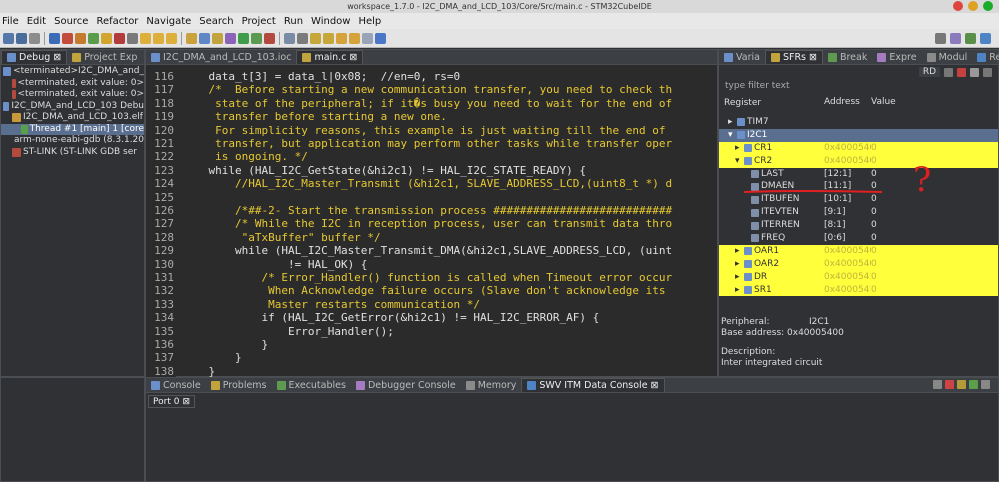 This screenshot has height=482, width=999. Describe the element at coordinates (367, 38) in the screenshot. I see `pin-editor-icon` at that location.